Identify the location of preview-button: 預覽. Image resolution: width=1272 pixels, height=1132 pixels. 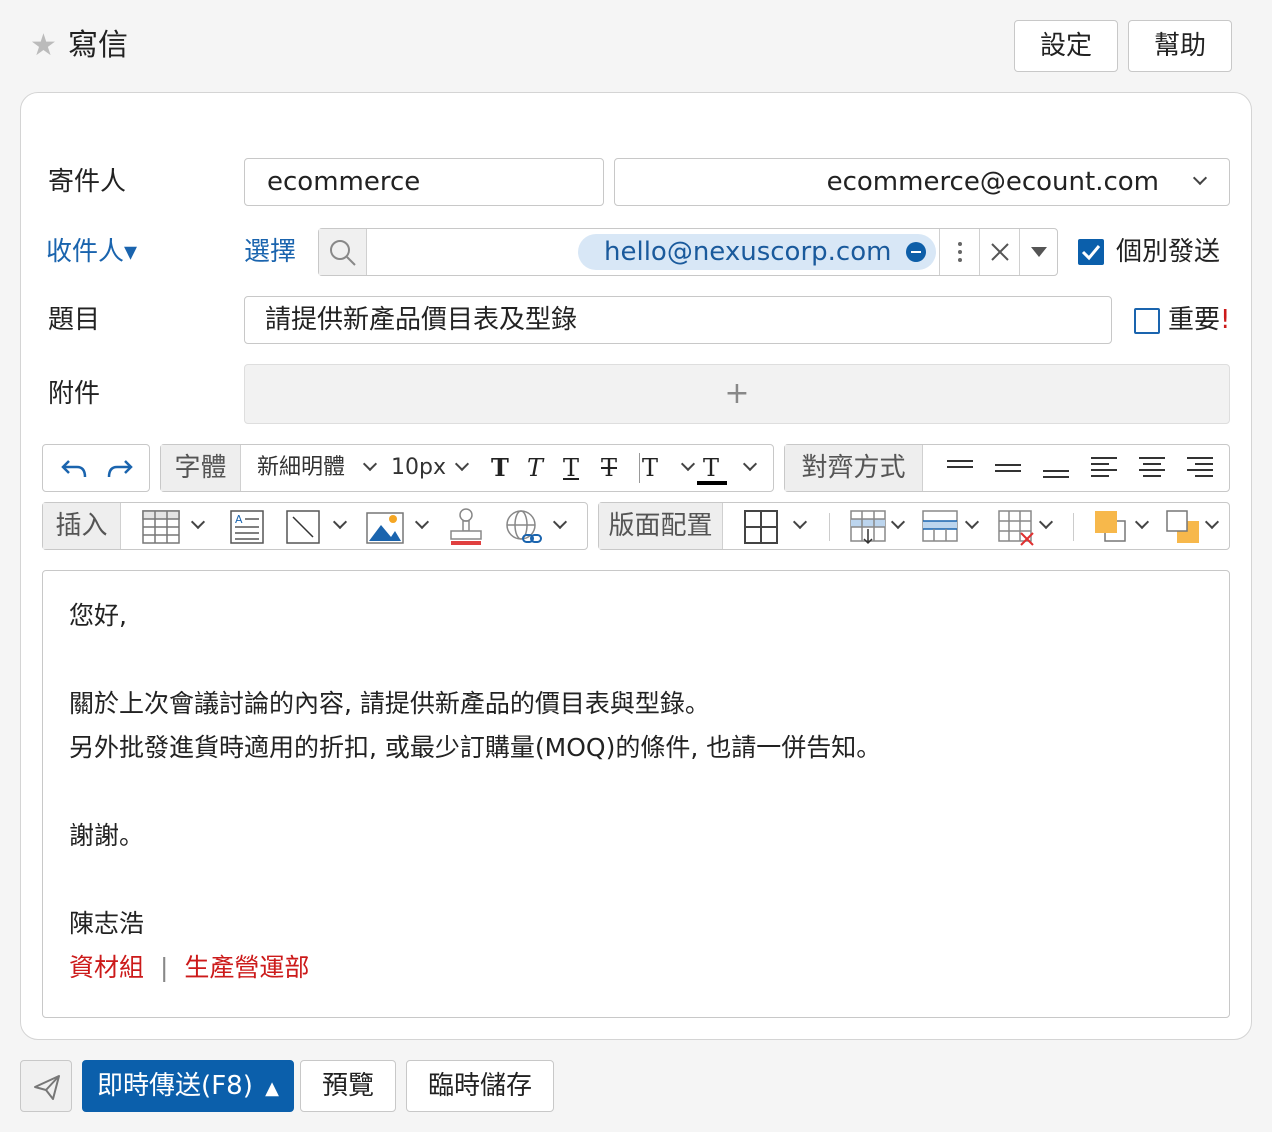
(348, 1086).